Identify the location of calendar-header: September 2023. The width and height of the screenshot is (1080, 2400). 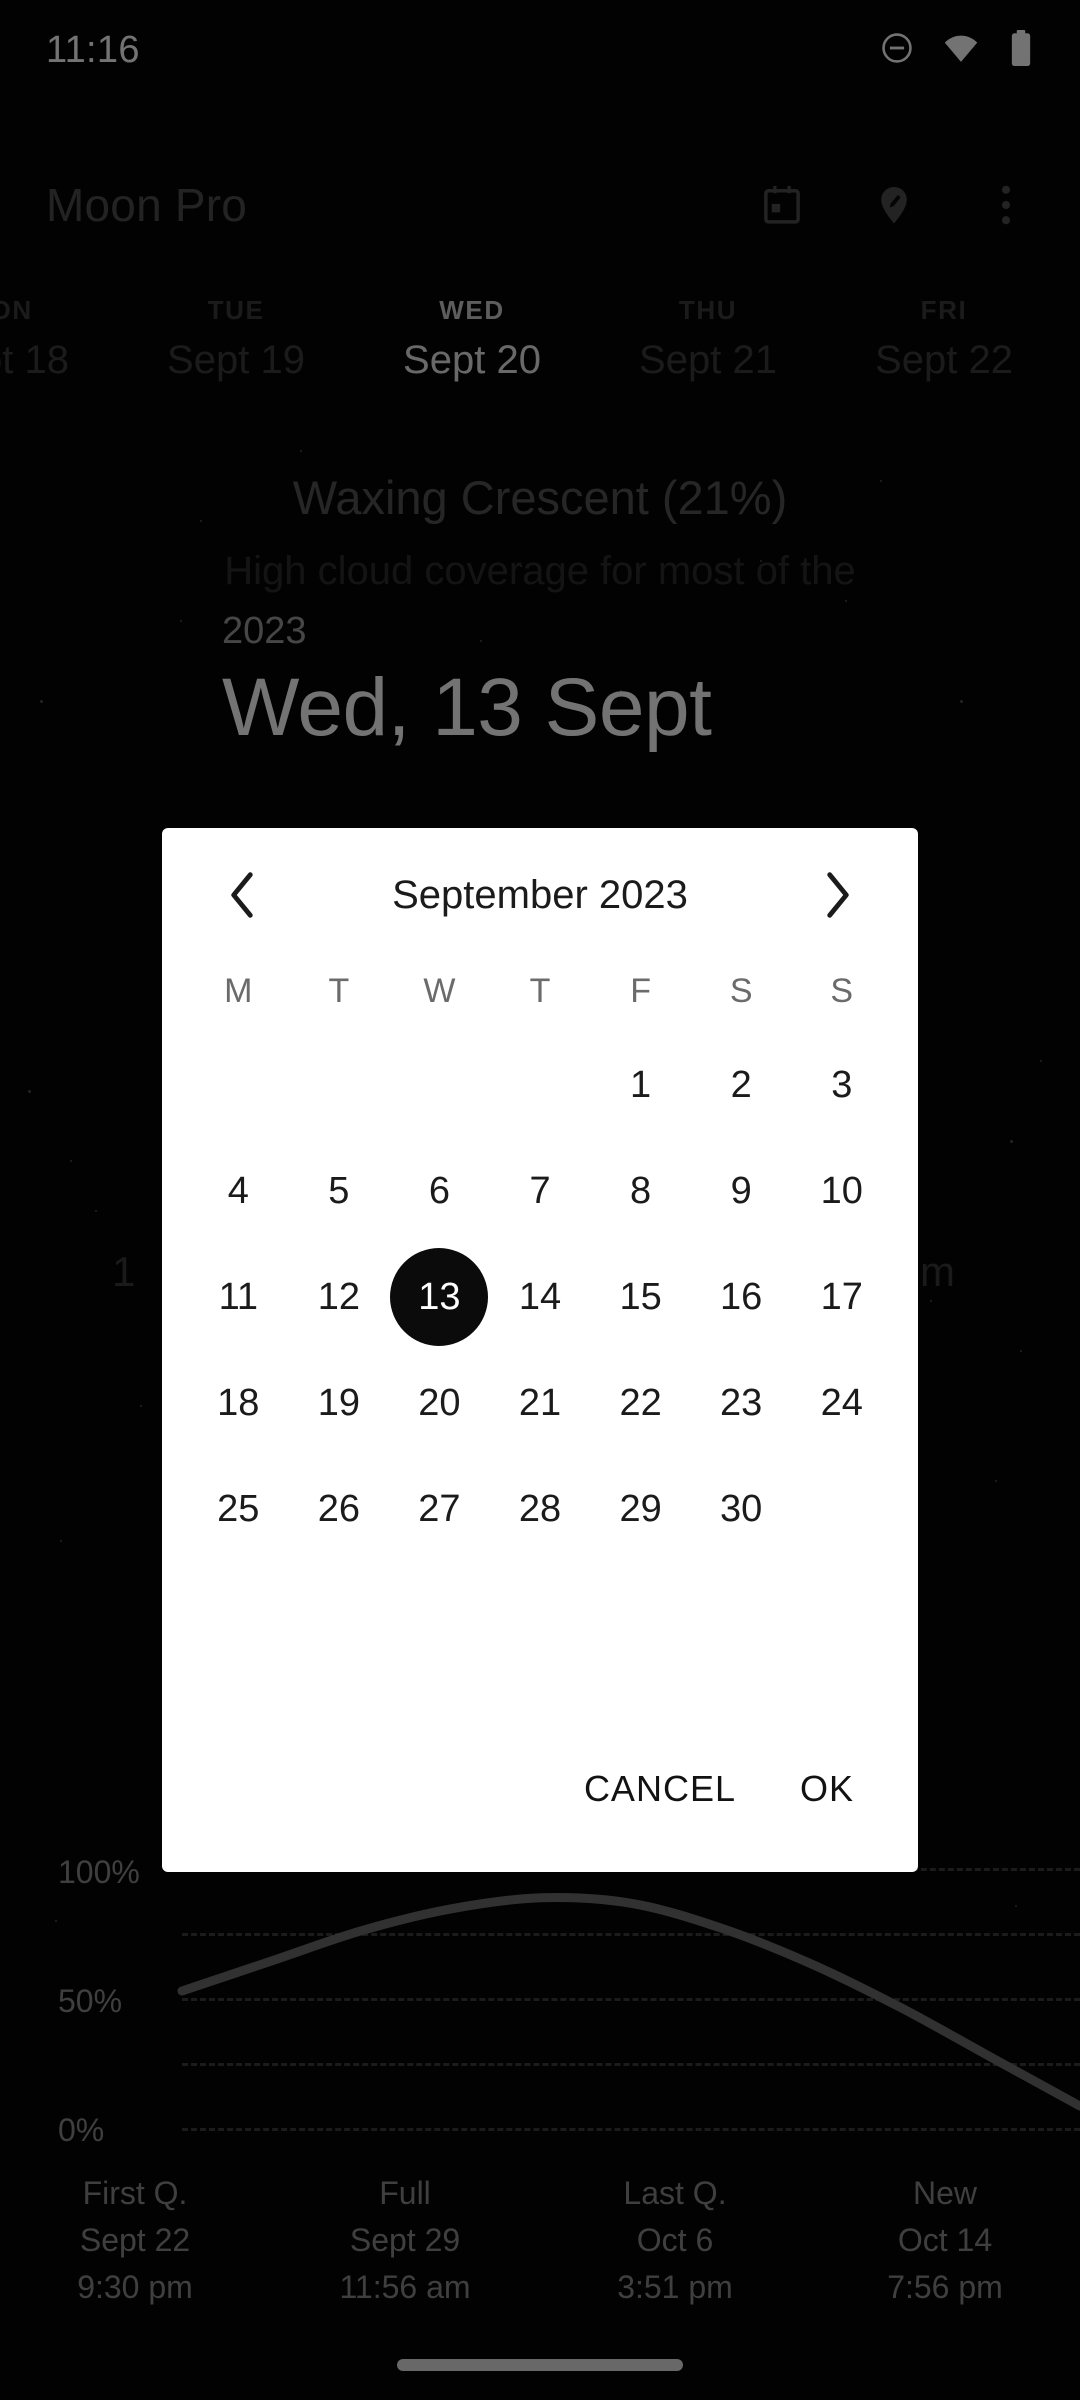
(540, 895).